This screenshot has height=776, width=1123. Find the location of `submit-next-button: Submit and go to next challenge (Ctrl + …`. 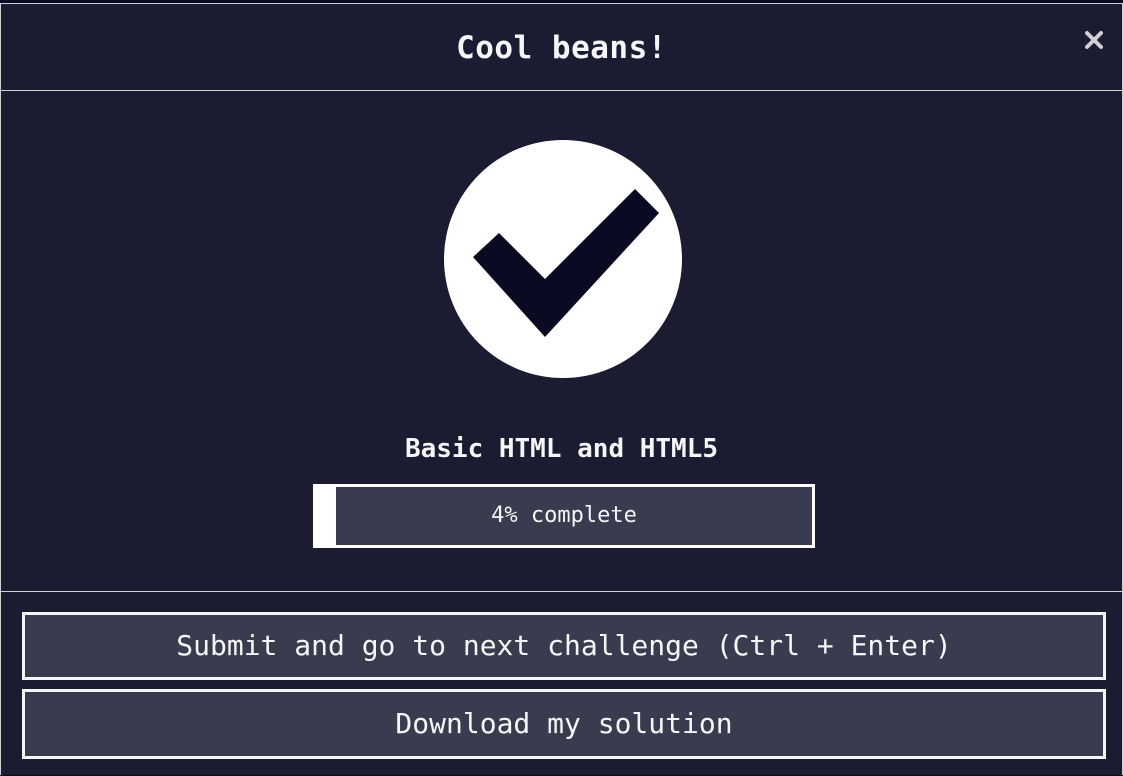

submit-next-button: Submit and go to next challenge (Ctrl + … is located at coordinates (564, 646).